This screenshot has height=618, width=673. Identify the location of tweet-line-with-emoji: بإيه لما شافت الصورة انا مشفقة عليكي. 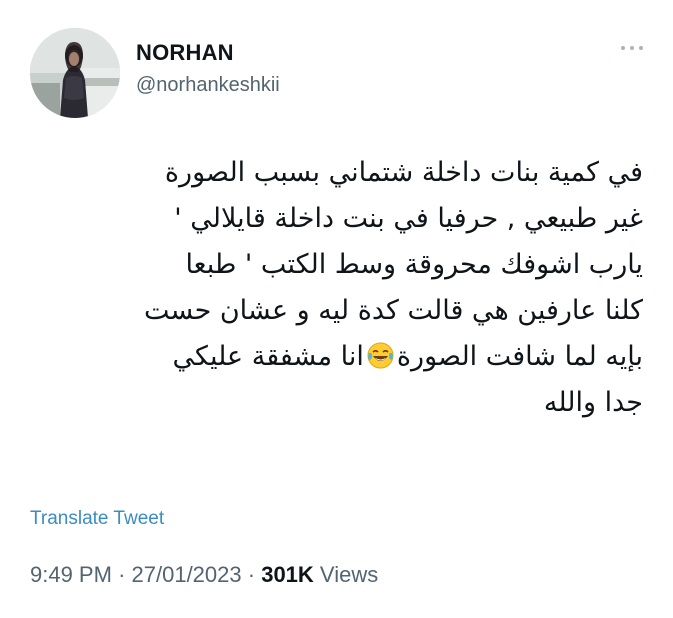
(333, 357).